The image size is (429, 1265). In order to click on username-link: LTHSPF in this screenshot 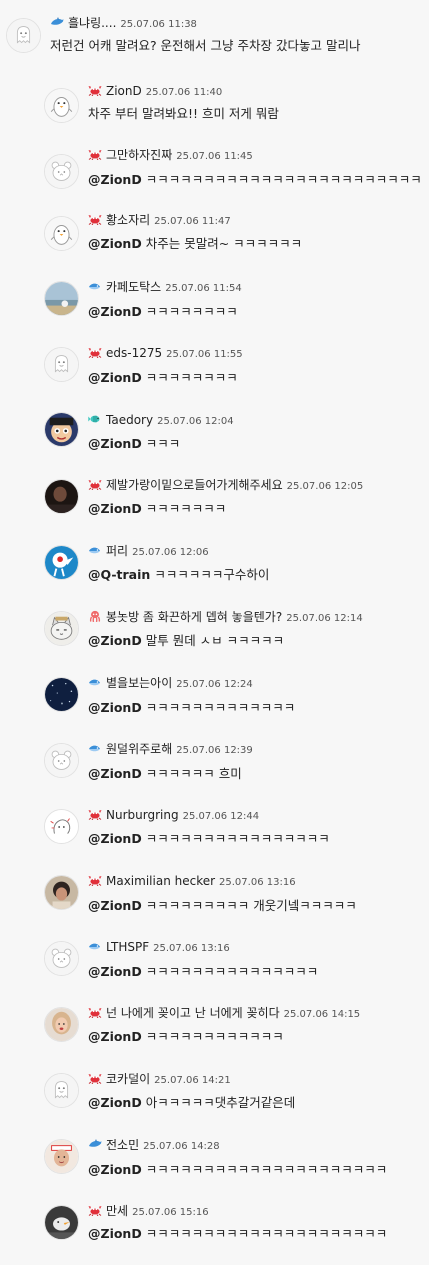, I will do `click(127, 947)`.